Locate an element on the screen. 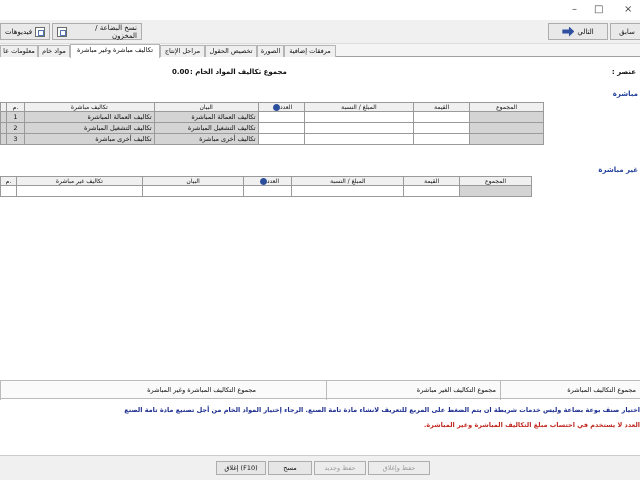 This screenshot has height=480, width=640. tab-attachments: مرفقات إضافية is located at coordinates (310, 51).